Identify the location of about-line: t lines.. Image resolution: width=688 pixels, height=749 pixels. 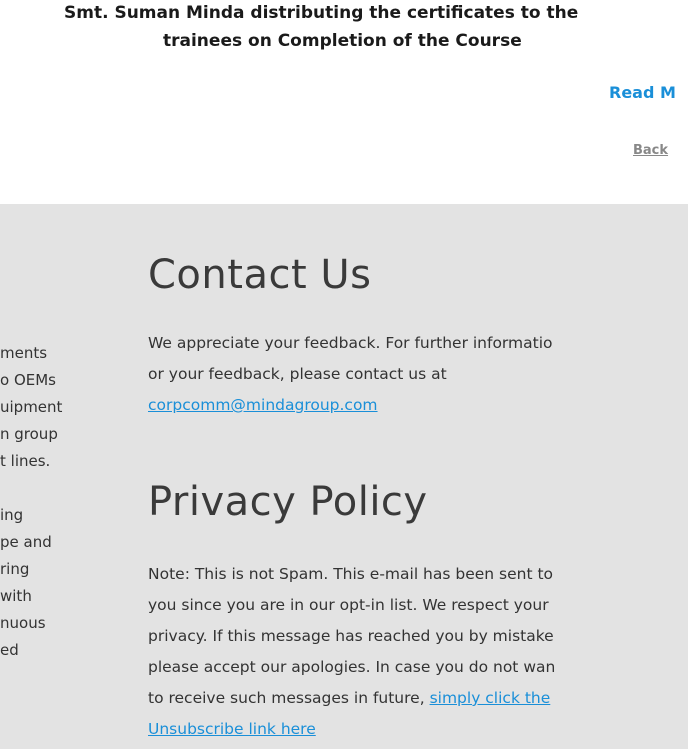
(25, 461).